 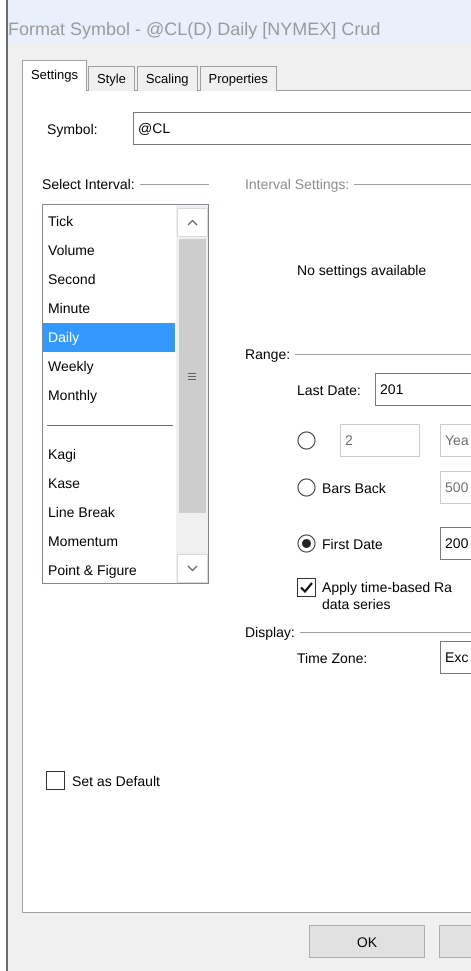 I want to click on list-item: Line Break, so click(x=109, y=512).